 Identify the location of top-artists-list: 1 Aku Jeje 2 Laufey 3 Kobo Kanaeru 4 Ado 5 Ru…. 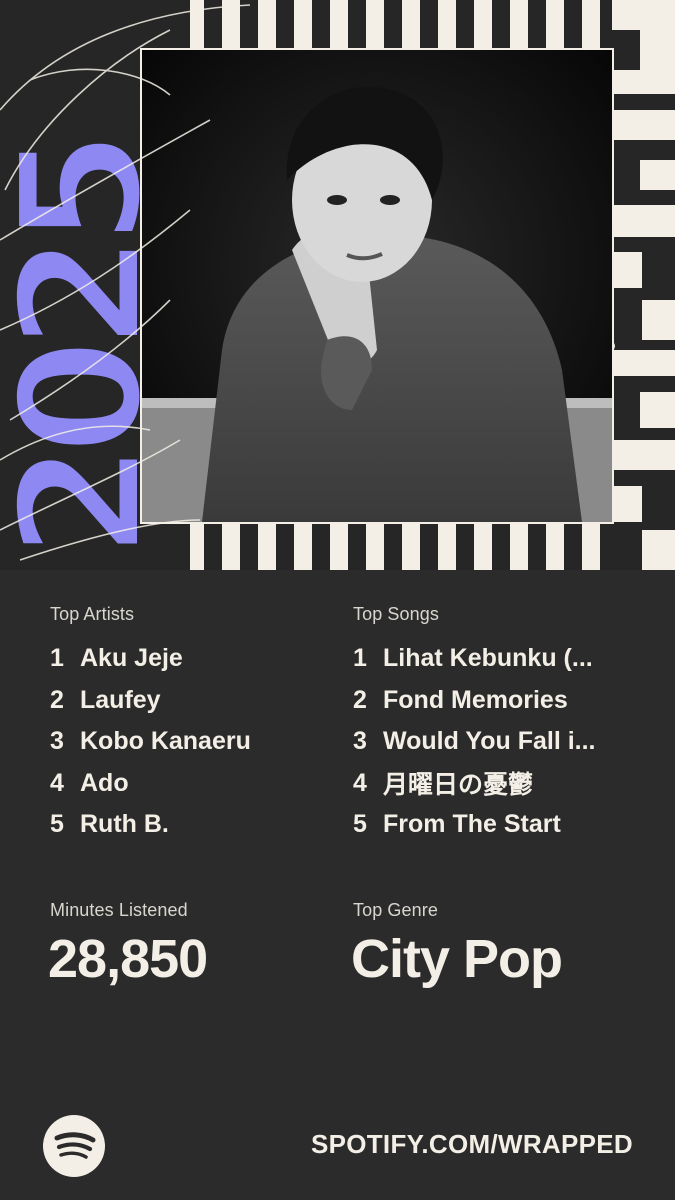
(190, 742).